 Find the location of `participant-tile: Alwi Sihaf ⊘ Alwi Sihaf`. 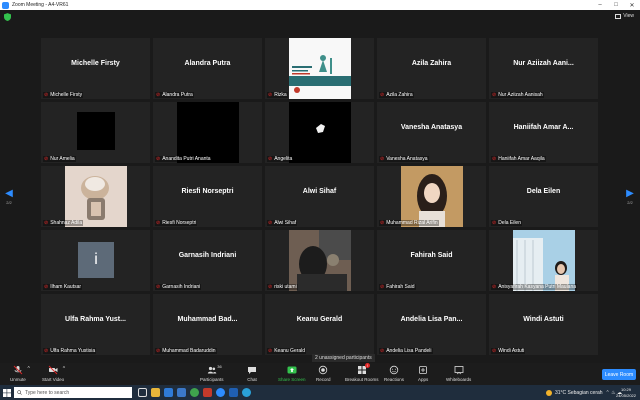

participant-tile: Alwi Sihaf ⊘ Alwi Sihaf is located at coordinates (319, 196).